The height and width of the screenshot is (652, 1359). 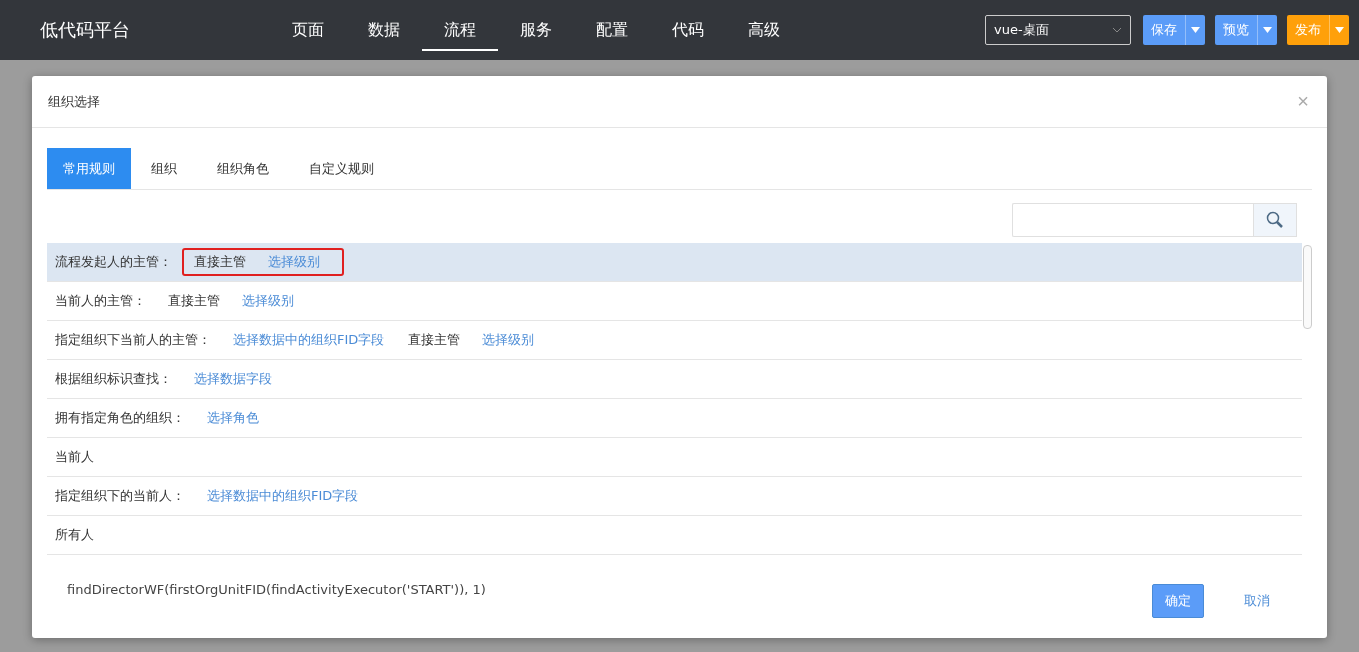 I want to click on nav-item: 配置, so click(x=612, y=31).